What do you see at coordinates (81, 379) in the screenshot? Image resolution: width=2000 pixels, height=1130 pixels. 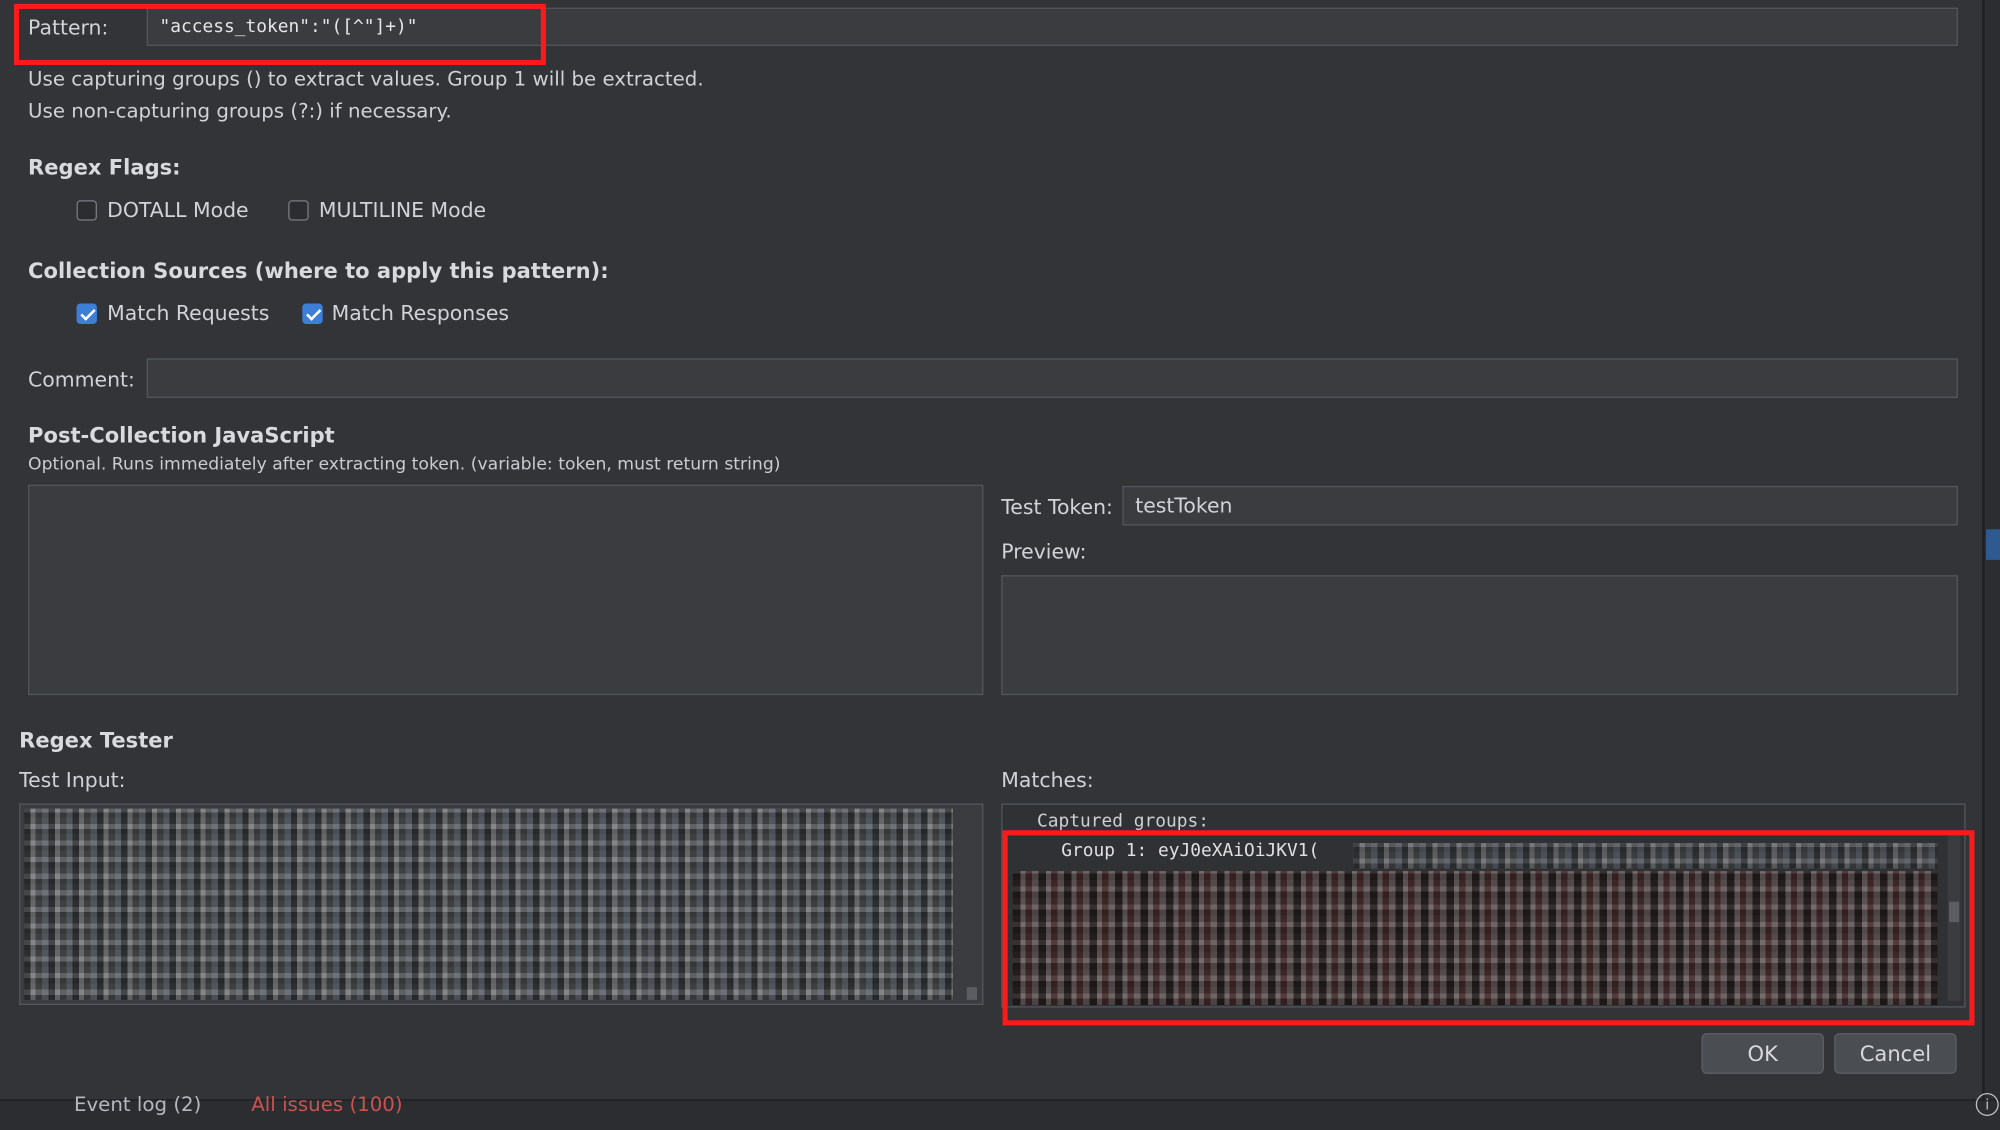 I see `comment-label: Comment:` at bounding box center [81, 379].